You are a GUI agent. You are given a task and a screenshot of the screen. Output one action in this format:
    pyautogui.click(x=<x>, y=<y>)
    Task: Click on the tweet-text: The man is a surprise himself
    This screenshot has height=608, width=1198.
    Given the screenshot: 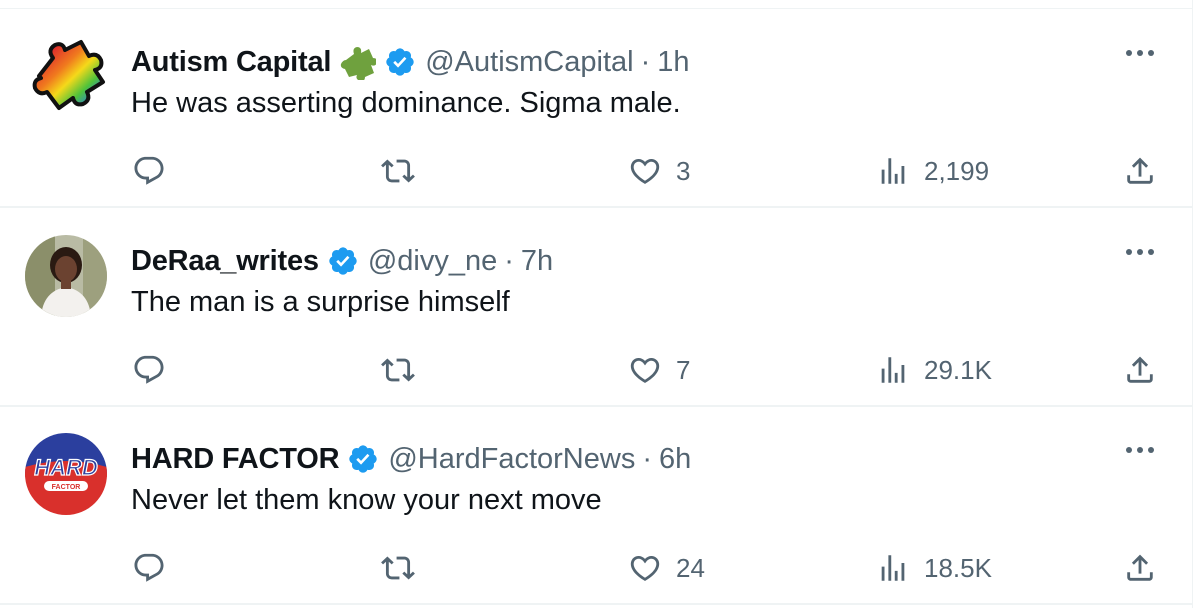 What is the action you would take?
    pyautogui.click(x=320, y=302)
    